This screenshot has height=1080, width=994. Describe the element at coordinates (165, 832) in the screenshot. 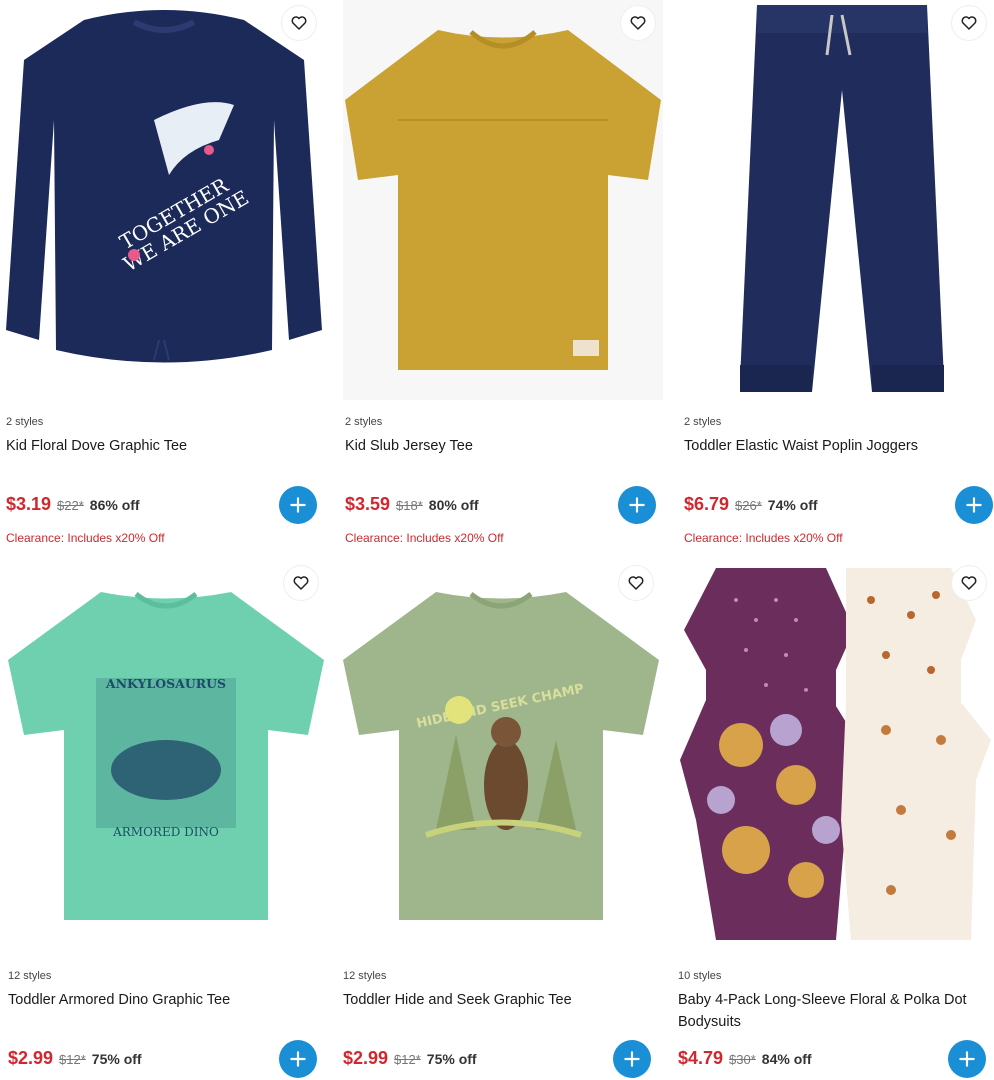

I see `svg-text: ARMORED DINO` at that location.